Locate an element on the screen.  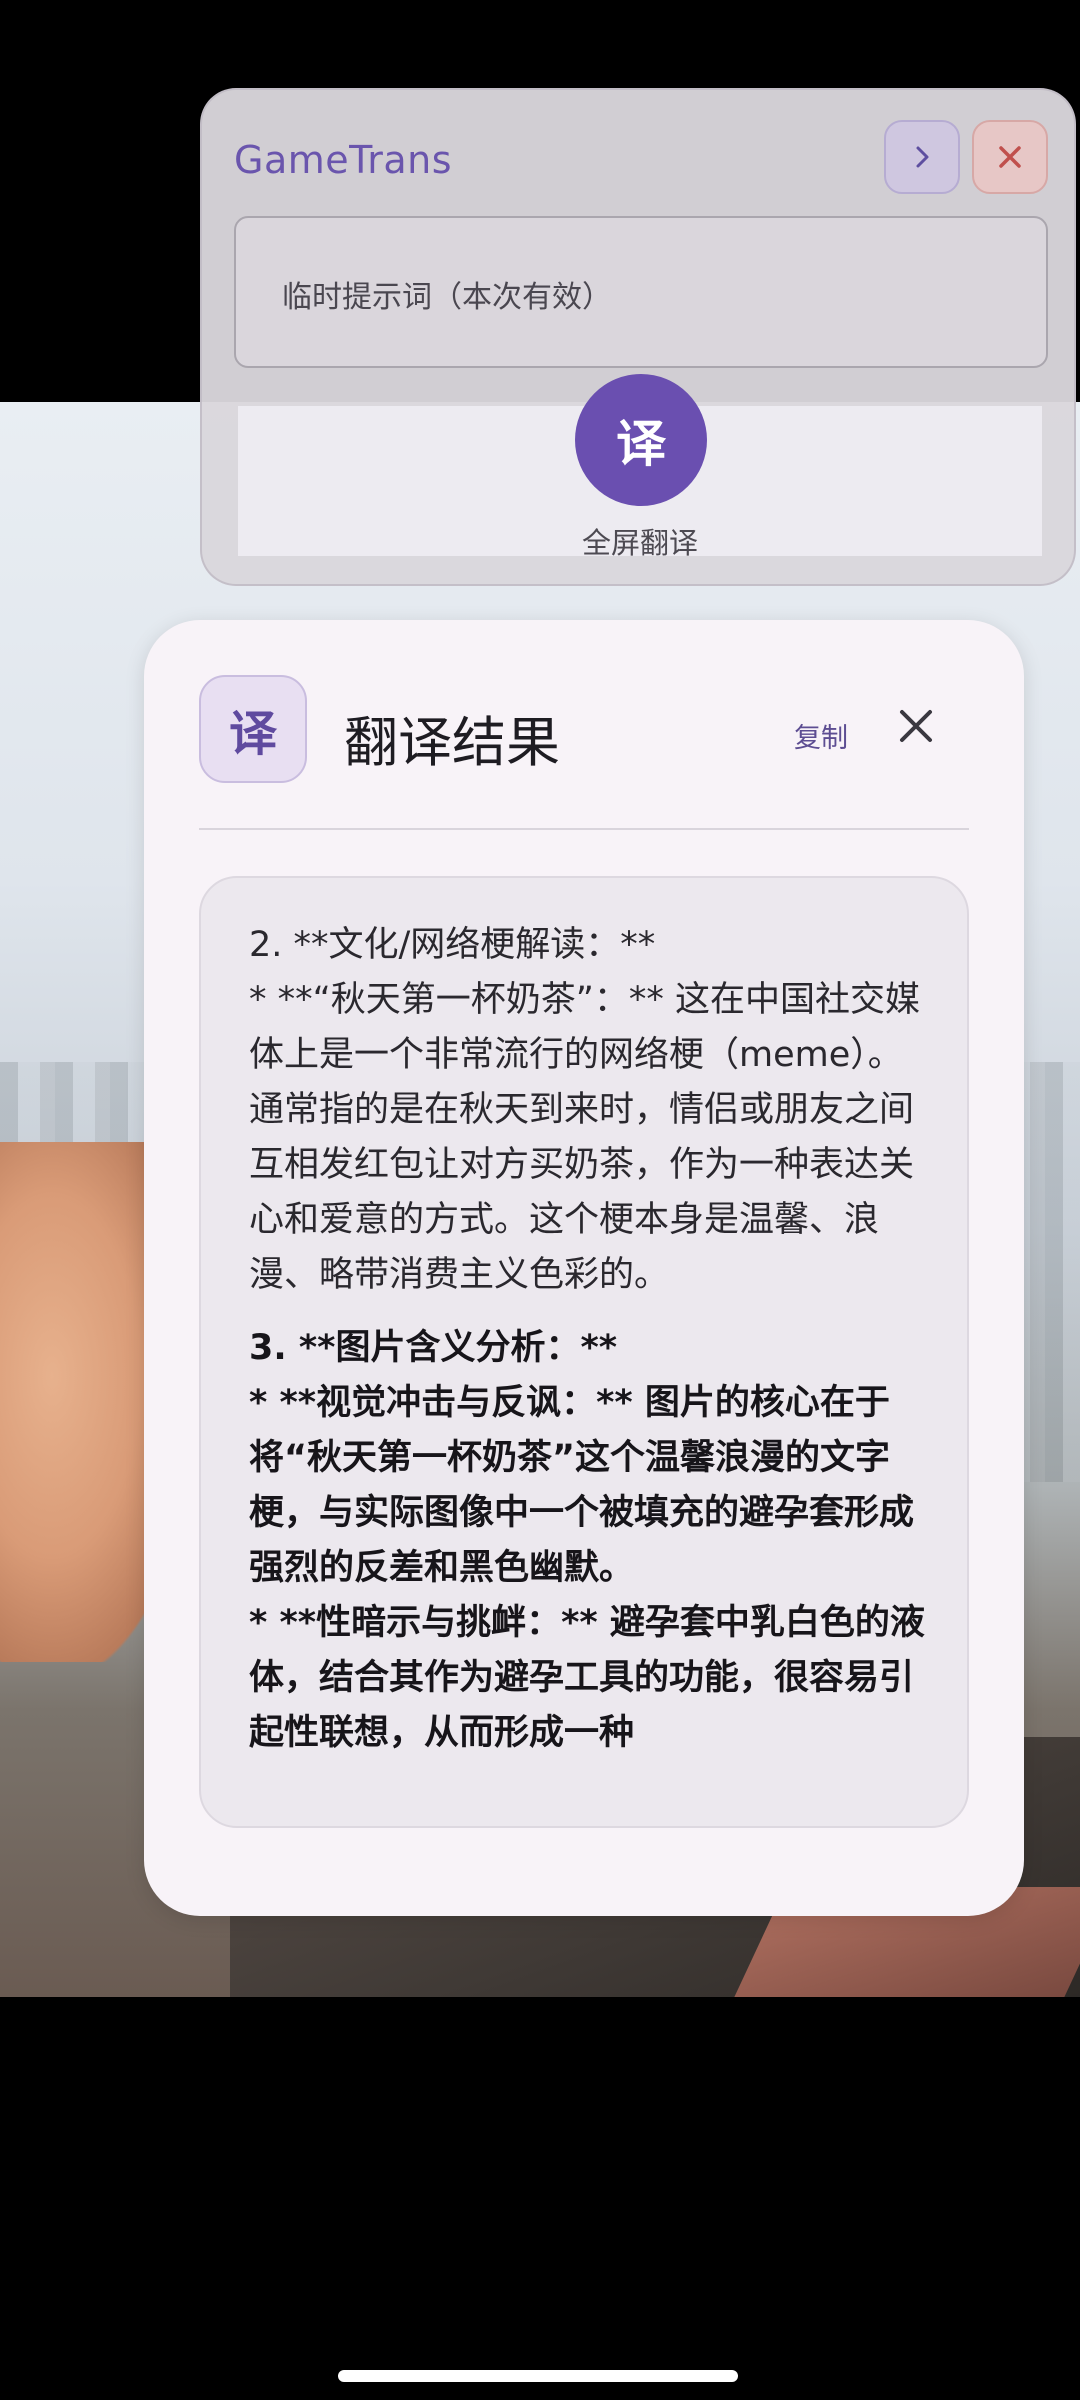
fullscreen-translate-button: 译 is located at coordinates (641, 440).